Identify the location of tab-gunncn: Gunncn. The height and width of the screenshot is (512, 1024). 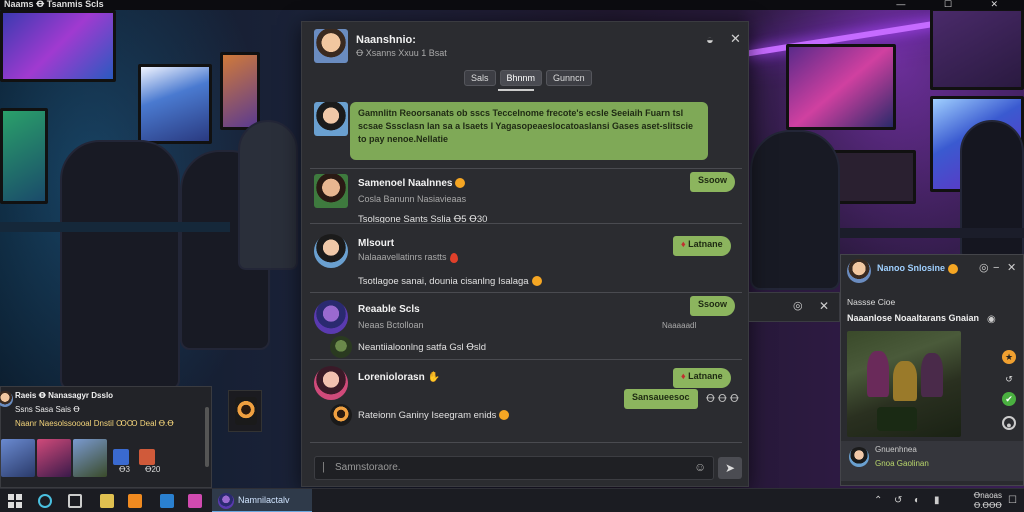
(569, 78).